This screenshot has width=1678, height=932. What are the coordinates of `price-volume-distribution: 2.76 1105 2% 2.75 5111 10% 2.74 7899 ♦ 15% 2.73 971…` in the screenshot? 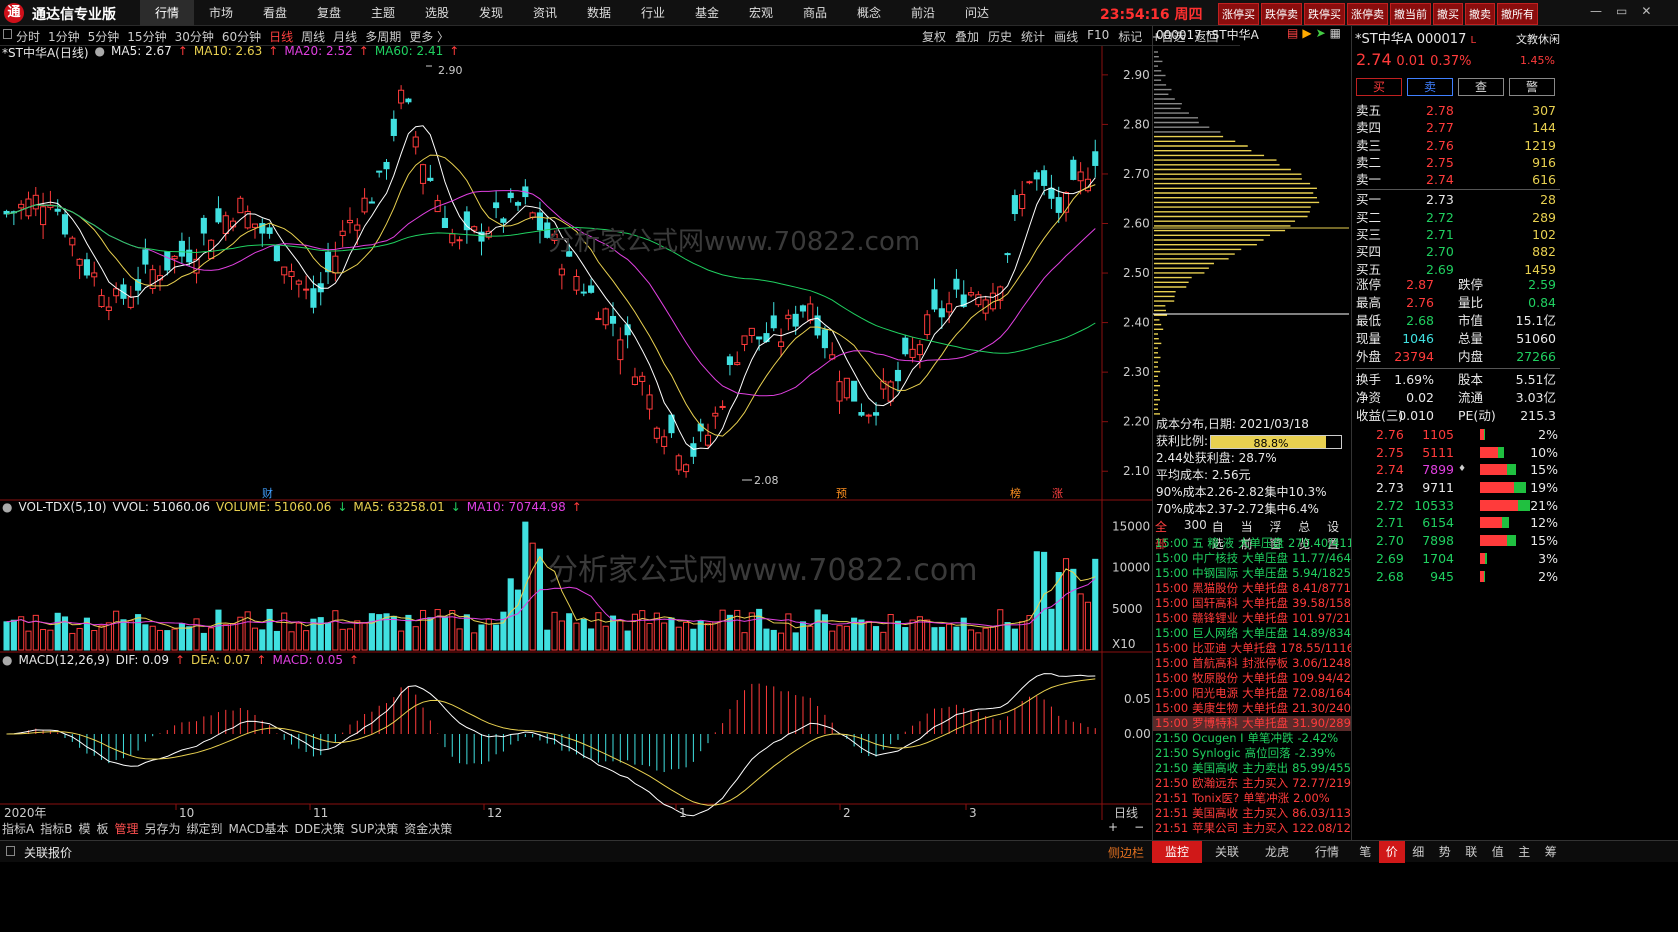 It's located at (1457, 505).